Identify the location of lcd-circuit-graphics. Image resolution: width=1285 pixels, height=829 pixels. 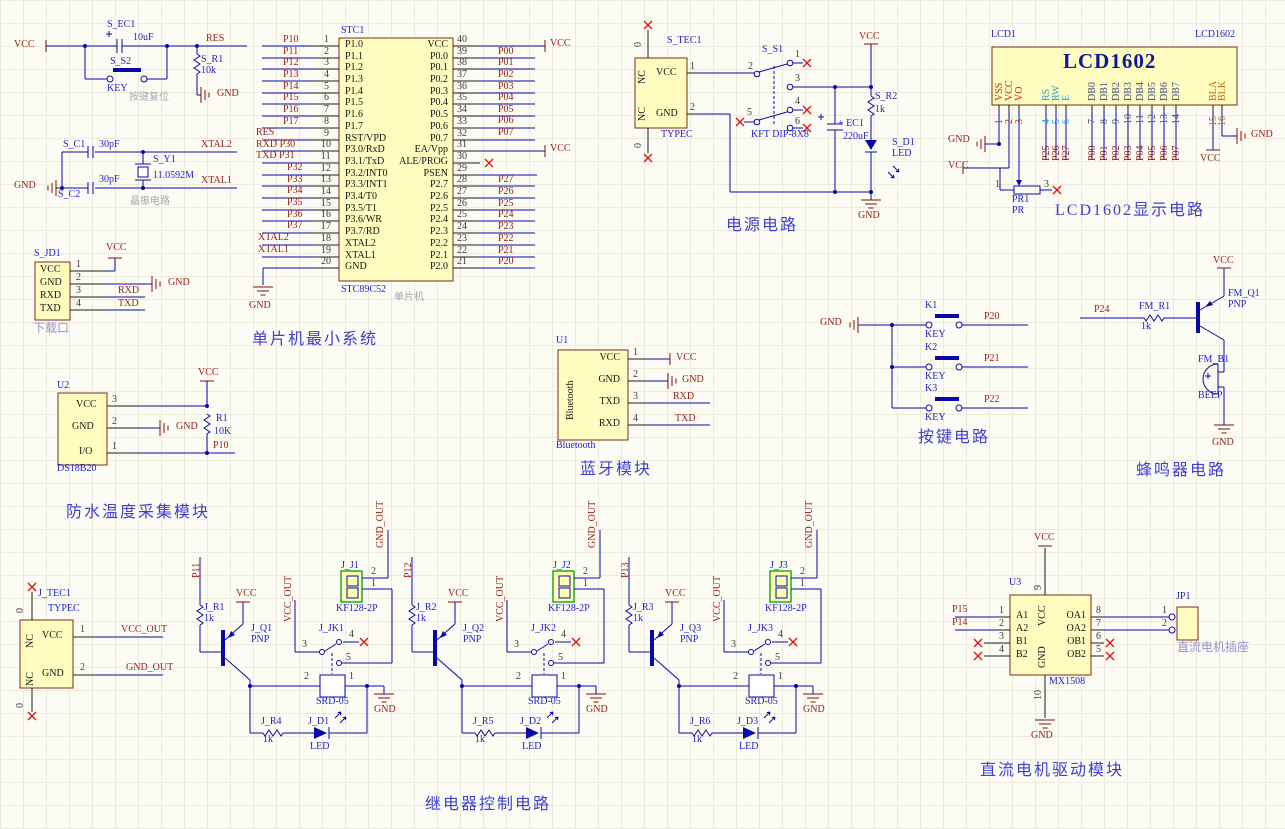
(1104, 120).